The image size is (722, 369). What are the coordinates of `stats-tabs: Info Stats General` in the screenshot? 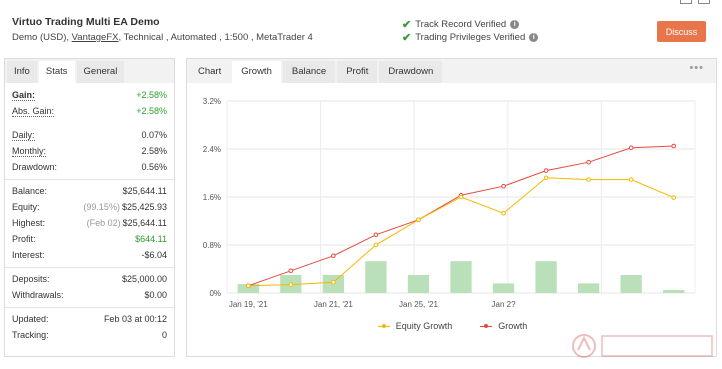 It's located at (89, 71).